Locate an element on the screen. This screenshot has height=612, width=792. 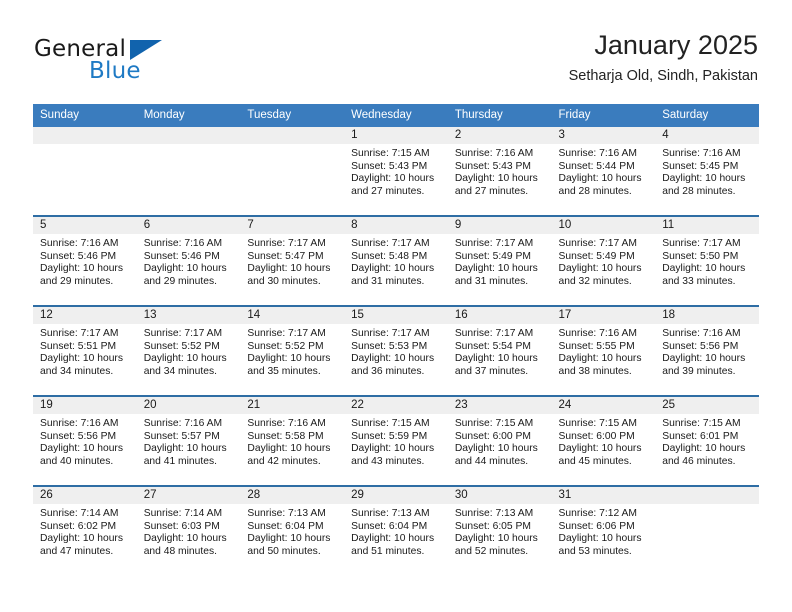
day-number: 5 is located at coordinates (85, 225).